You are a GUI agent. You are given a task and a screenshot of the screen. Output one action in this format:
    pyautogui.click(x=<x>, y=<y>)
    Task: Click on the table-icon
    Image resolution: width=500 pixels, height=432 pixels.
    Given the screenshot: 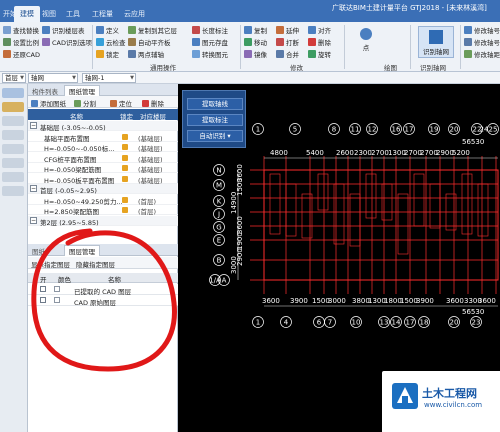 What is the action you would take?
    pyautogui.click(x=46, y=30)
    